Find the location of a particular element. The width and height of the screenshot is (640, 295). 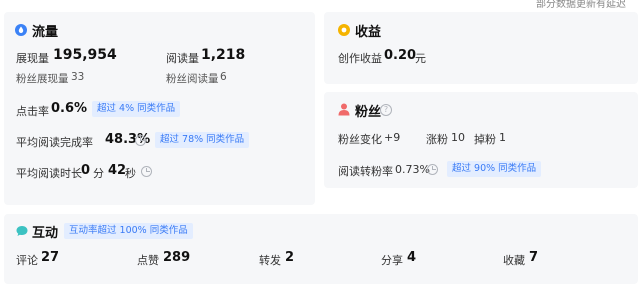

help-icon: ? is located at coordinates (386, 110).